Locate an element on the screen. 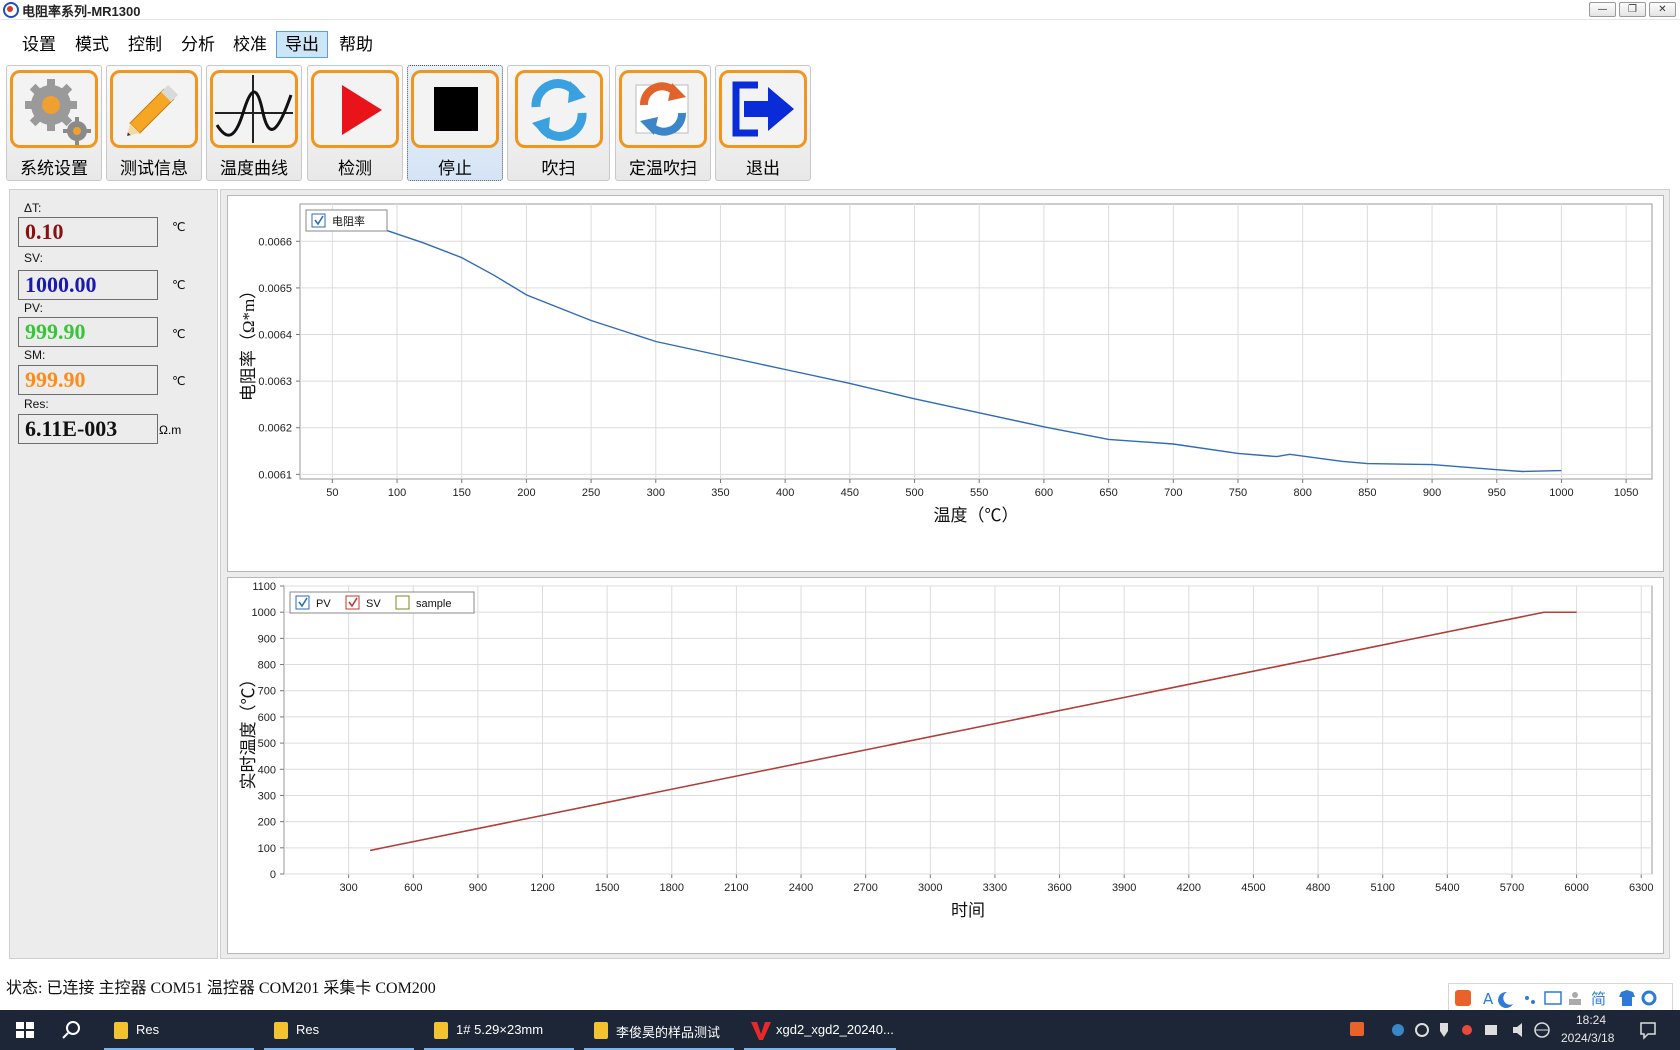 This screenshot has height=1050, width=1680. temperature-curve-label: 温度曲线 is located at coordinates (254, 168).